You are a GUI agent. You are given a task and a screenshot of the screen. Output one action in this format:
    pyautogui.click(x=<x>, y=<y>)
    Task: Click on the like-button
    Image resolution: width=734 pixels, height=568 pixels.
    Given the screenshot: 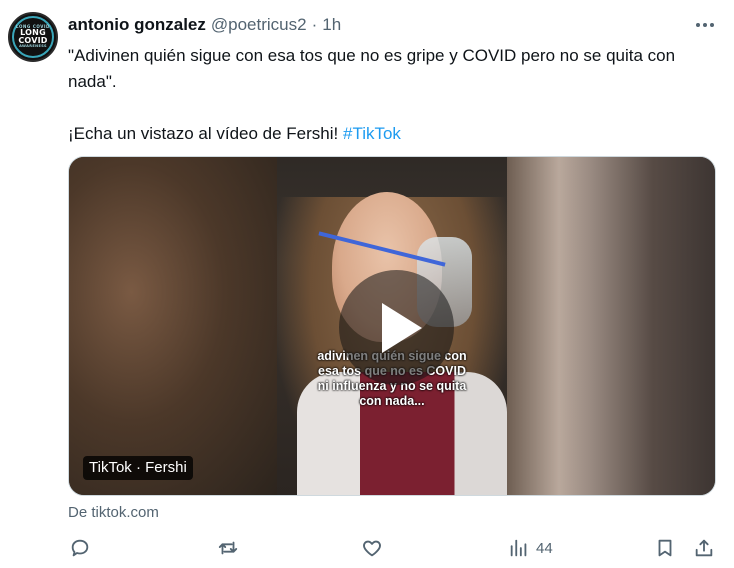 What is the action you would take?
    pyautogui.click(x=372, y=548)
    